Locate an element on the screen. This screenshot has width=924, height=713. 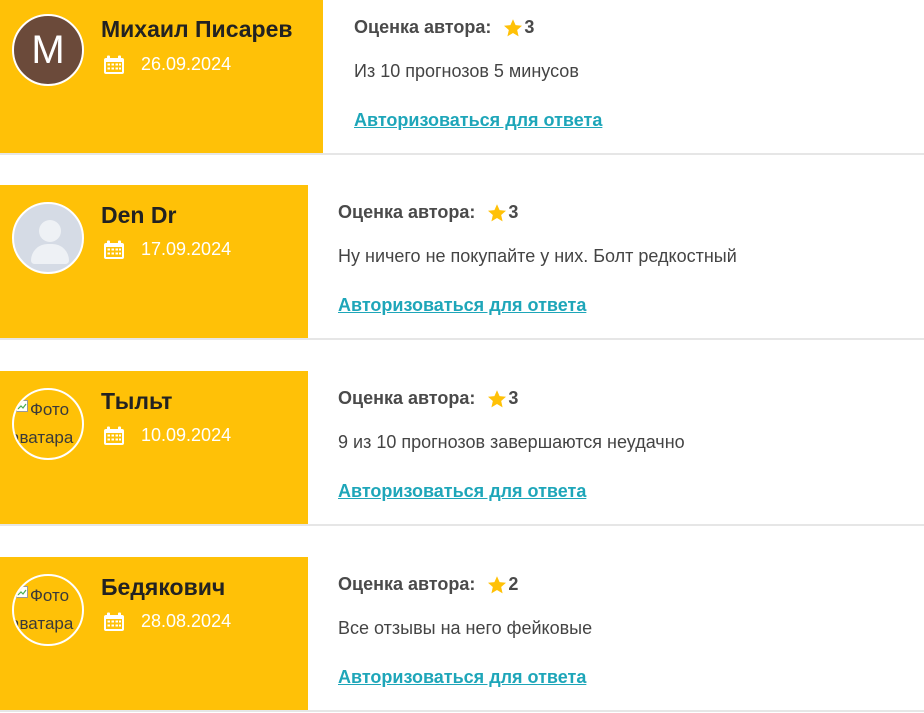
author-name: Den Dr is located at coordinates (139, 215).